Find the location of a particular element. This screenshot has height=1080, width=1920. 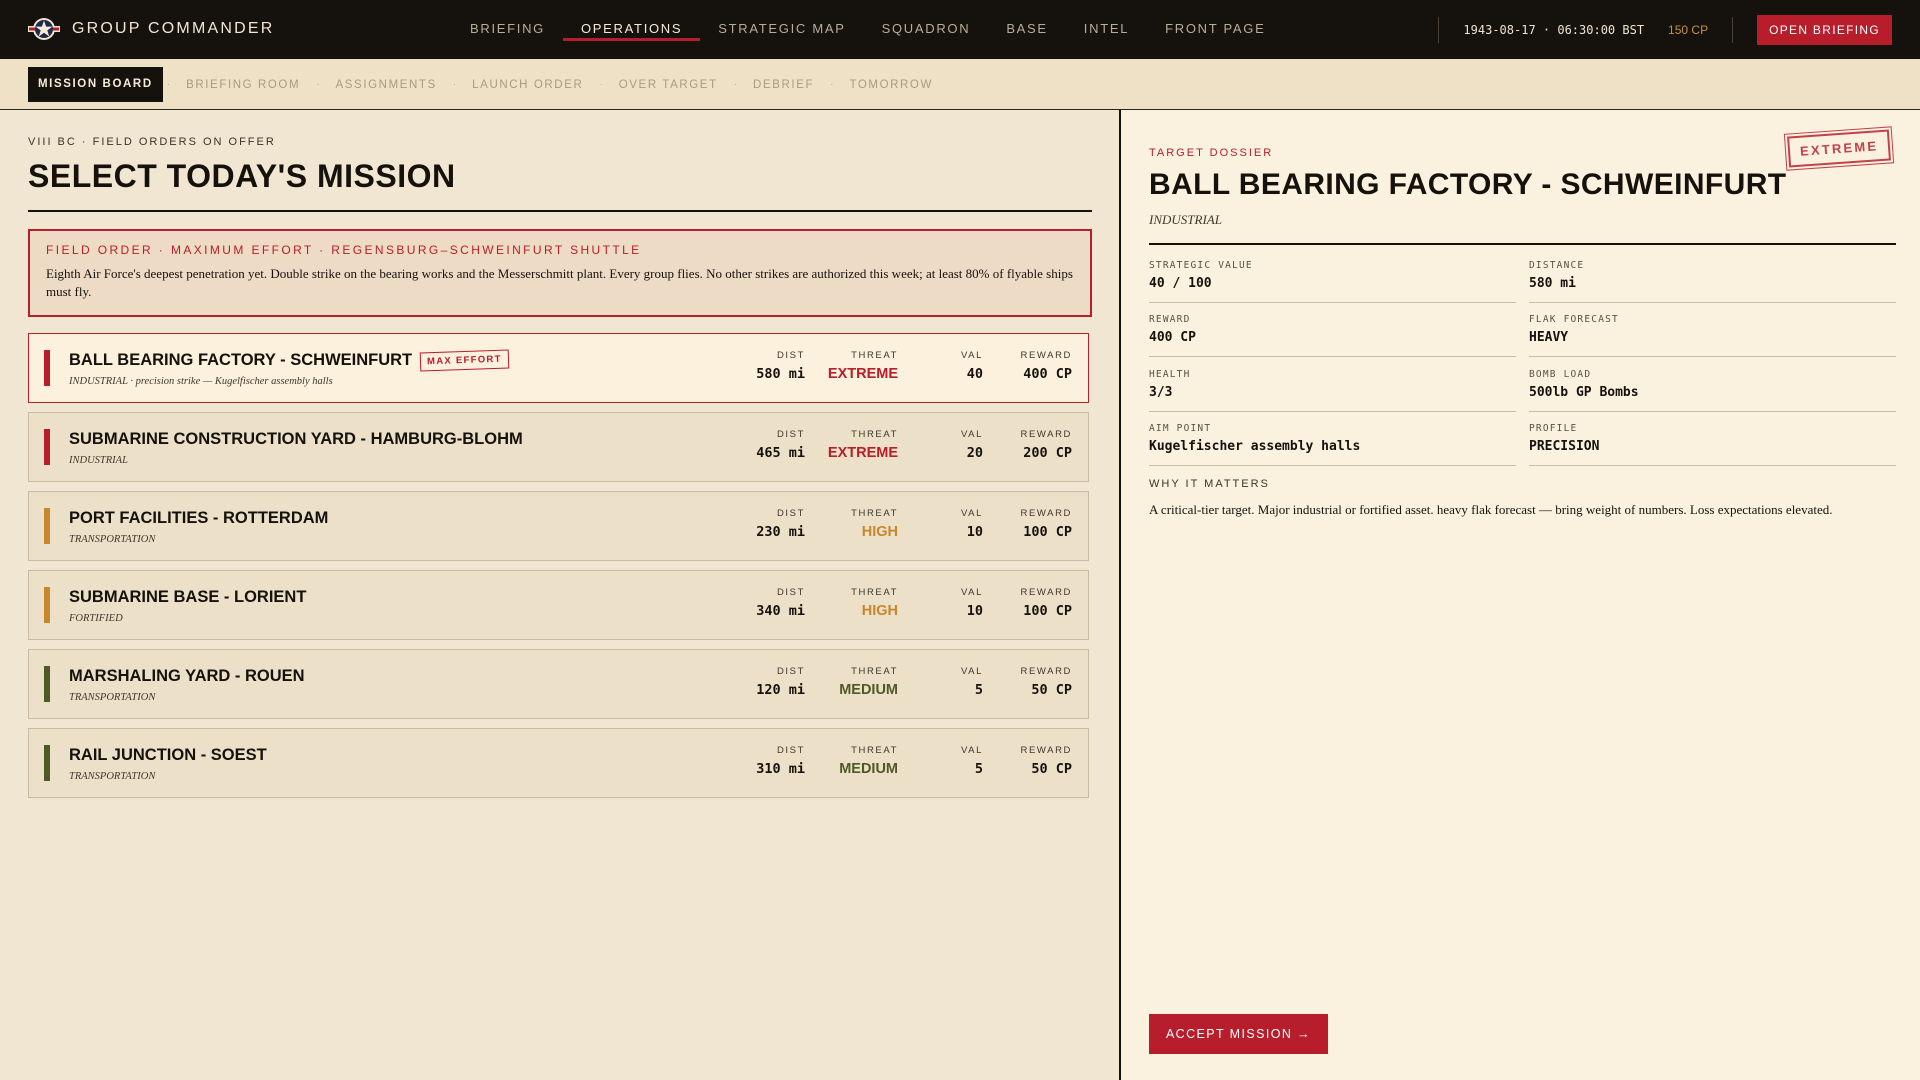

brand: GROUP COMMANDER is located at coordinates (151, 29).